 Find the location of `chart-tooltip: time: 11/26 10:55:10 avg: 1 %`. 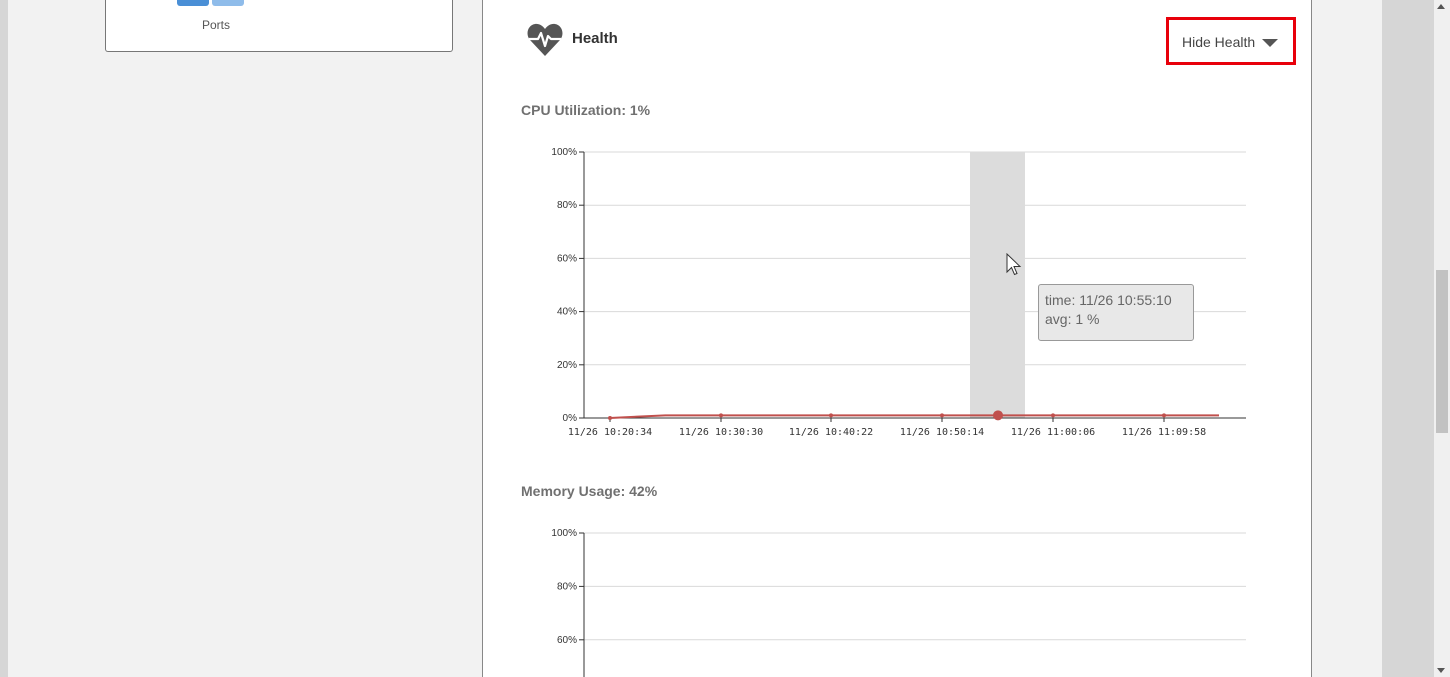

chart-tooltip: time: 11/26 10:55:10 avg: 1 % is located at coordinates (1116, 312).